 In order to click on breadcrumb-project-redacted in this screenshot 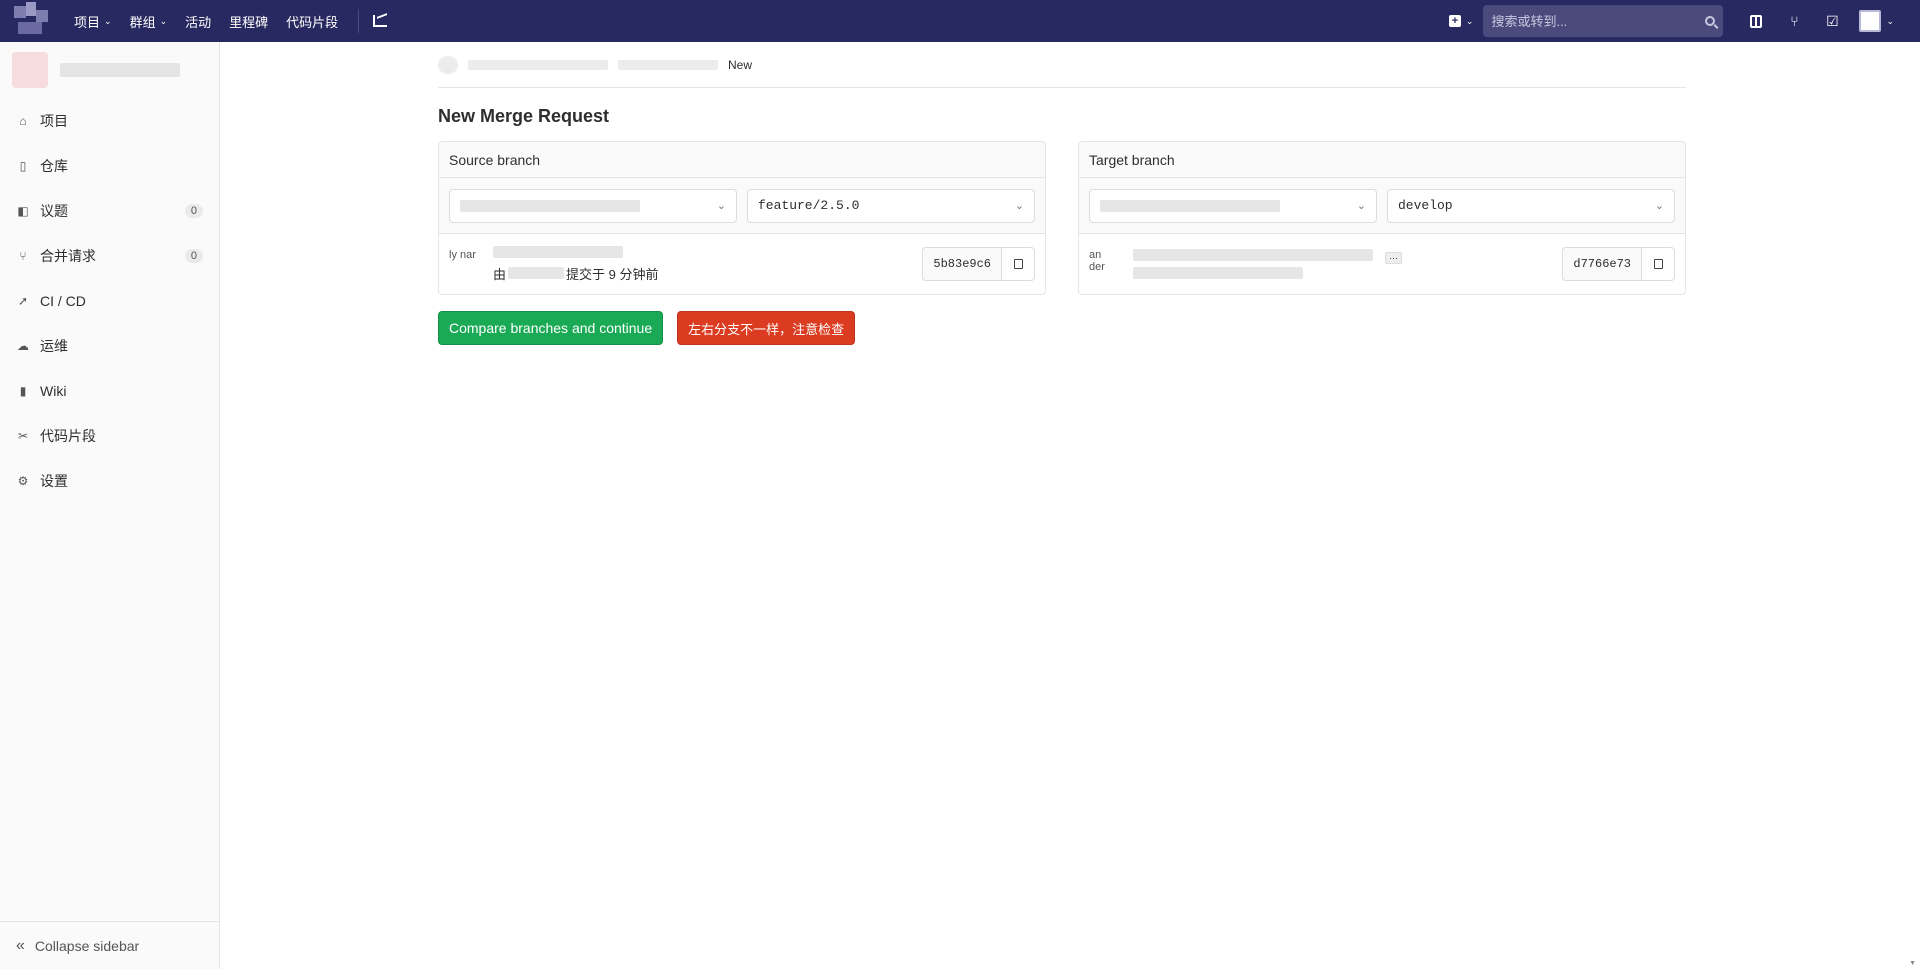, I will do `click(668, 64)`.